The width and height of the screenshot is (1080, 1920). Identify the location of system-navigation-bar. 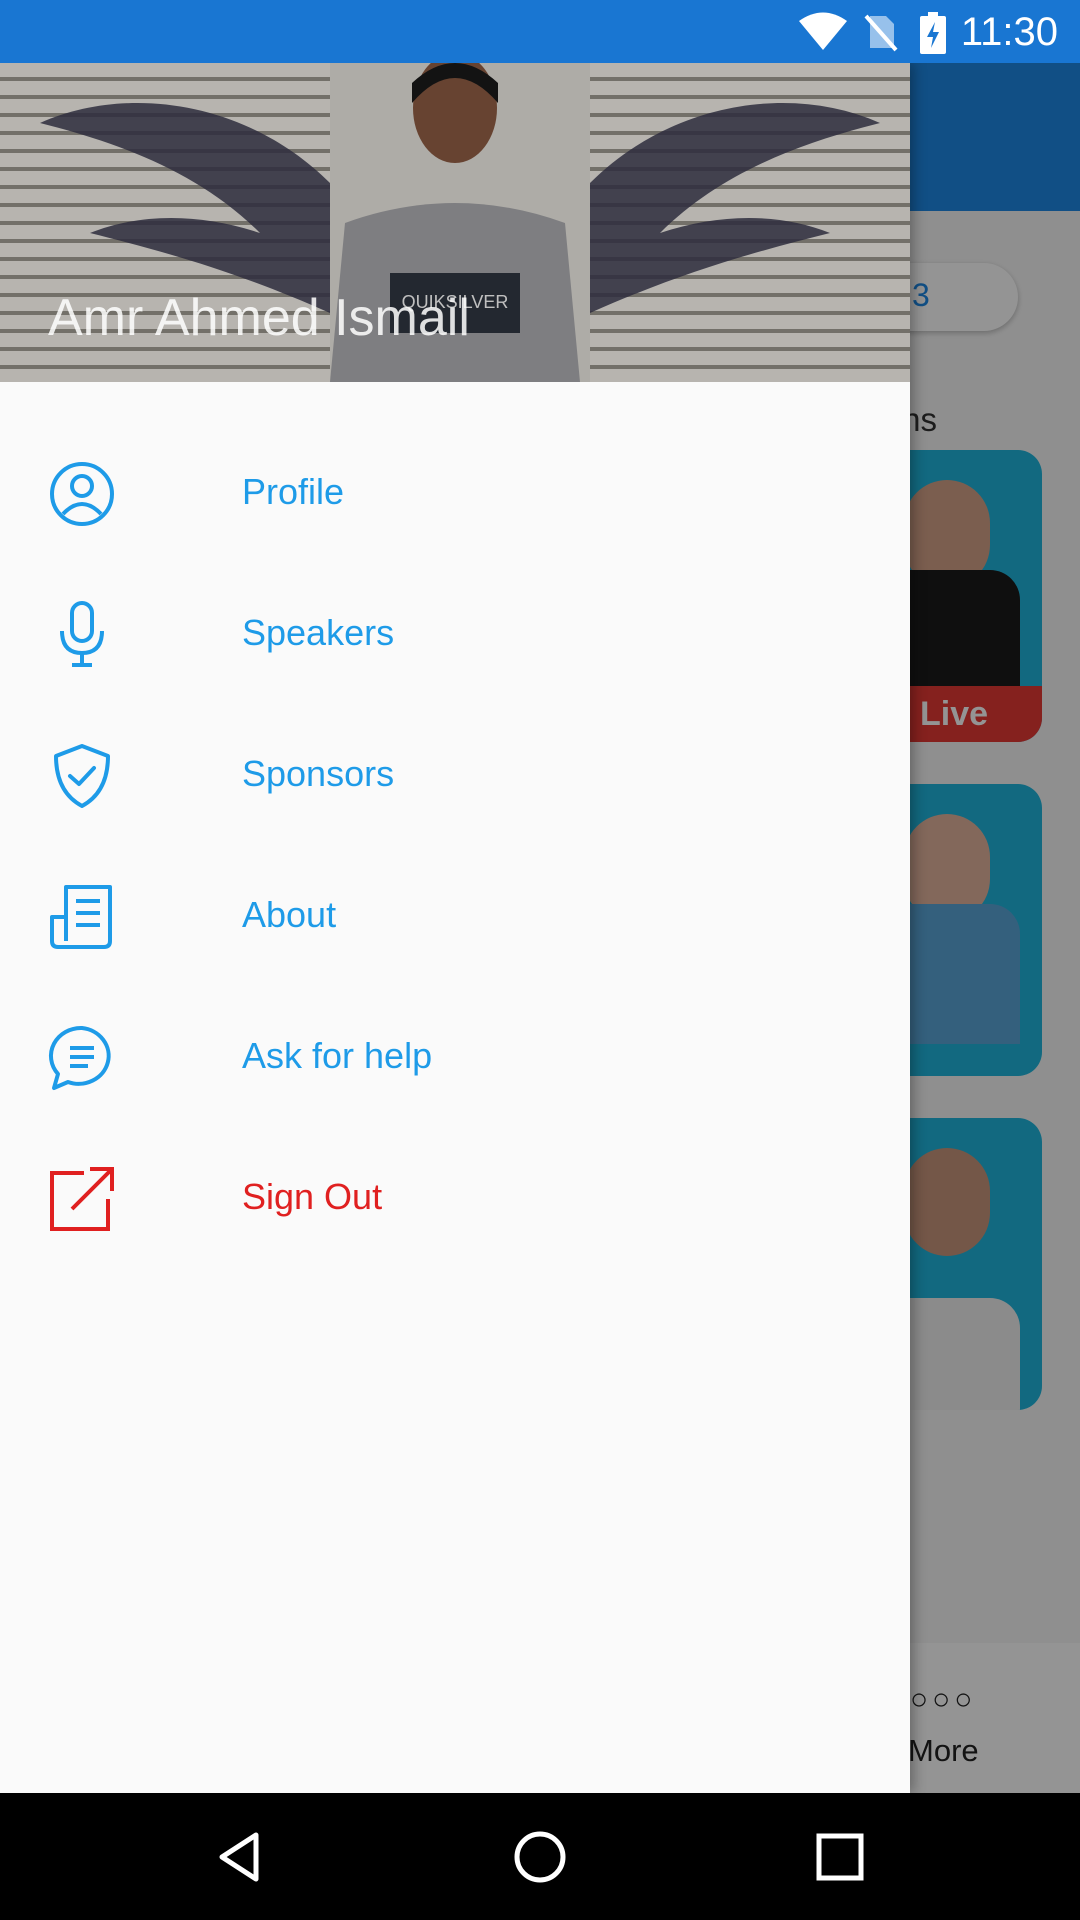
(540, 1856).